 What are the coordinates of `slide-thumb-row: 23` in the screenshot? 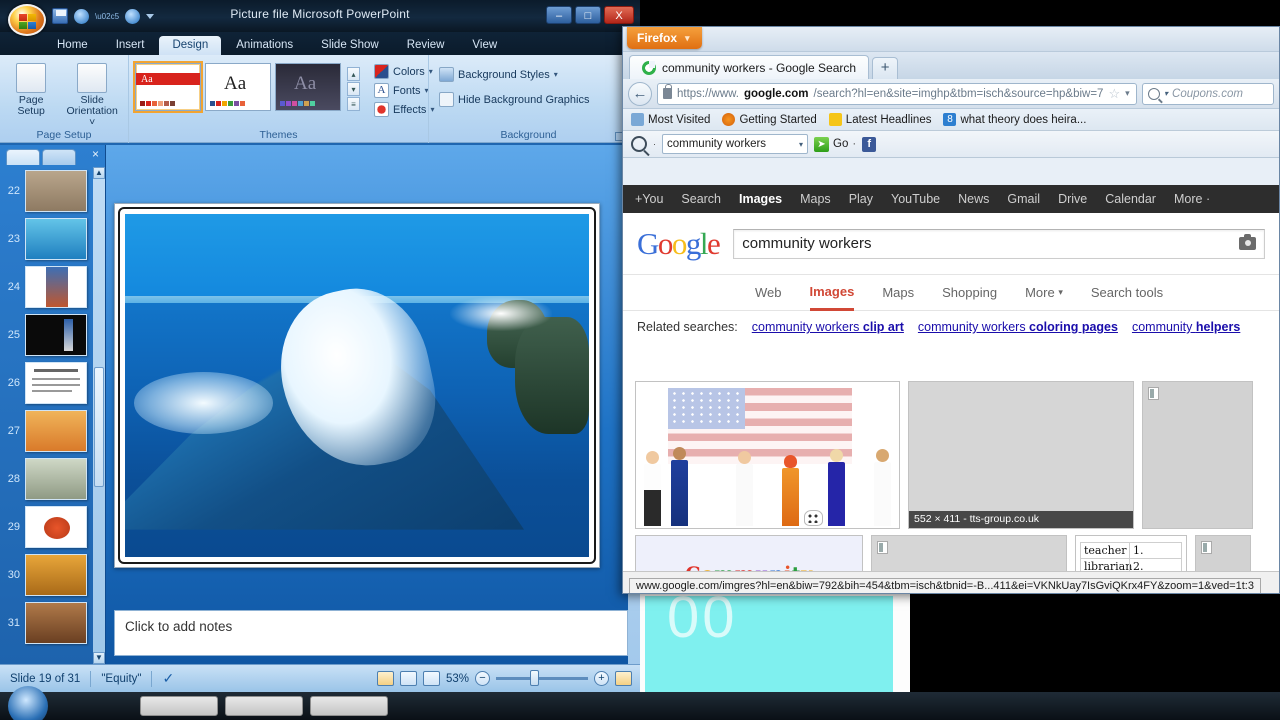 It's located at (46, 239).